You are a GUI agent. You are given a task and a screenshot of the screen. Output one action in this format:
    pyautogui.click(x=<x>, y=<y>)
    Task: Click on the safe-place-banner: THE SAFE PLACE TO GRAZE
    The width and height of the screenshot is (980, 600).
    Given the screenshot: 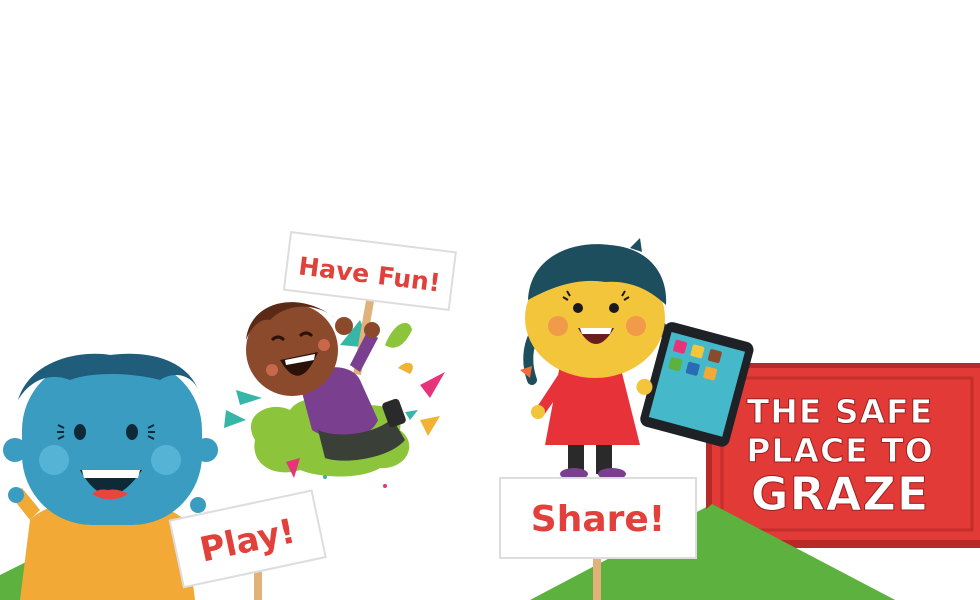 What is the action you would take?
    pyautogui.click(x=843, y=455)
    